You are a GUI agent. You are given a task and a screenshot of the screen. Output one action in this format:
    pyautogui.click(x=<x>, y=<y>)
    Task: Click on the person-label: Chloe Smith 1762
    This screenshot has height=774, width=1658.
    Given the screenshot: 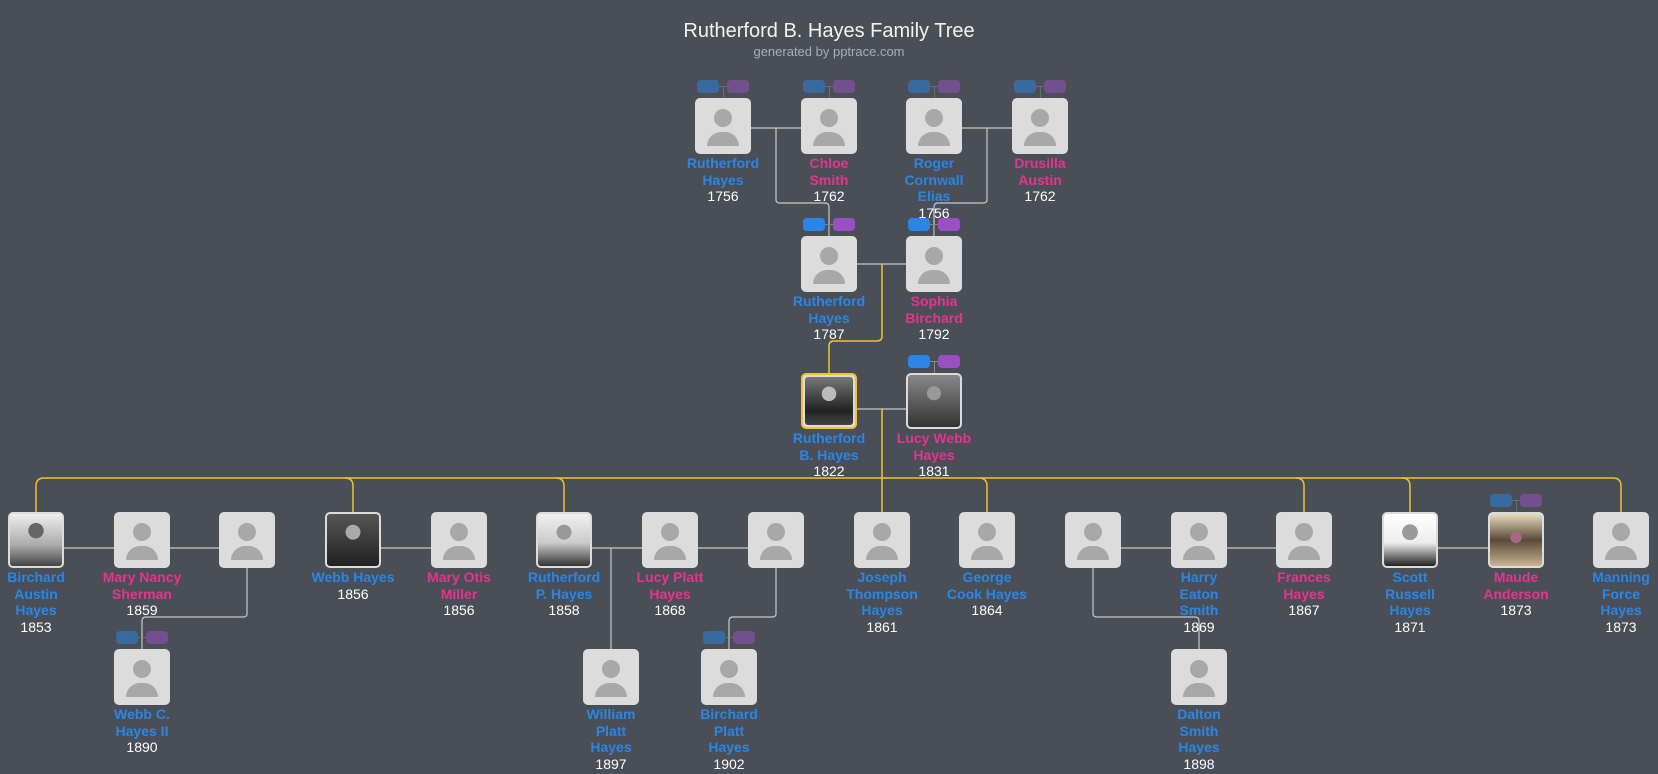 What is the action you would take?
    pyautogui.click(x=829, y=180)
    